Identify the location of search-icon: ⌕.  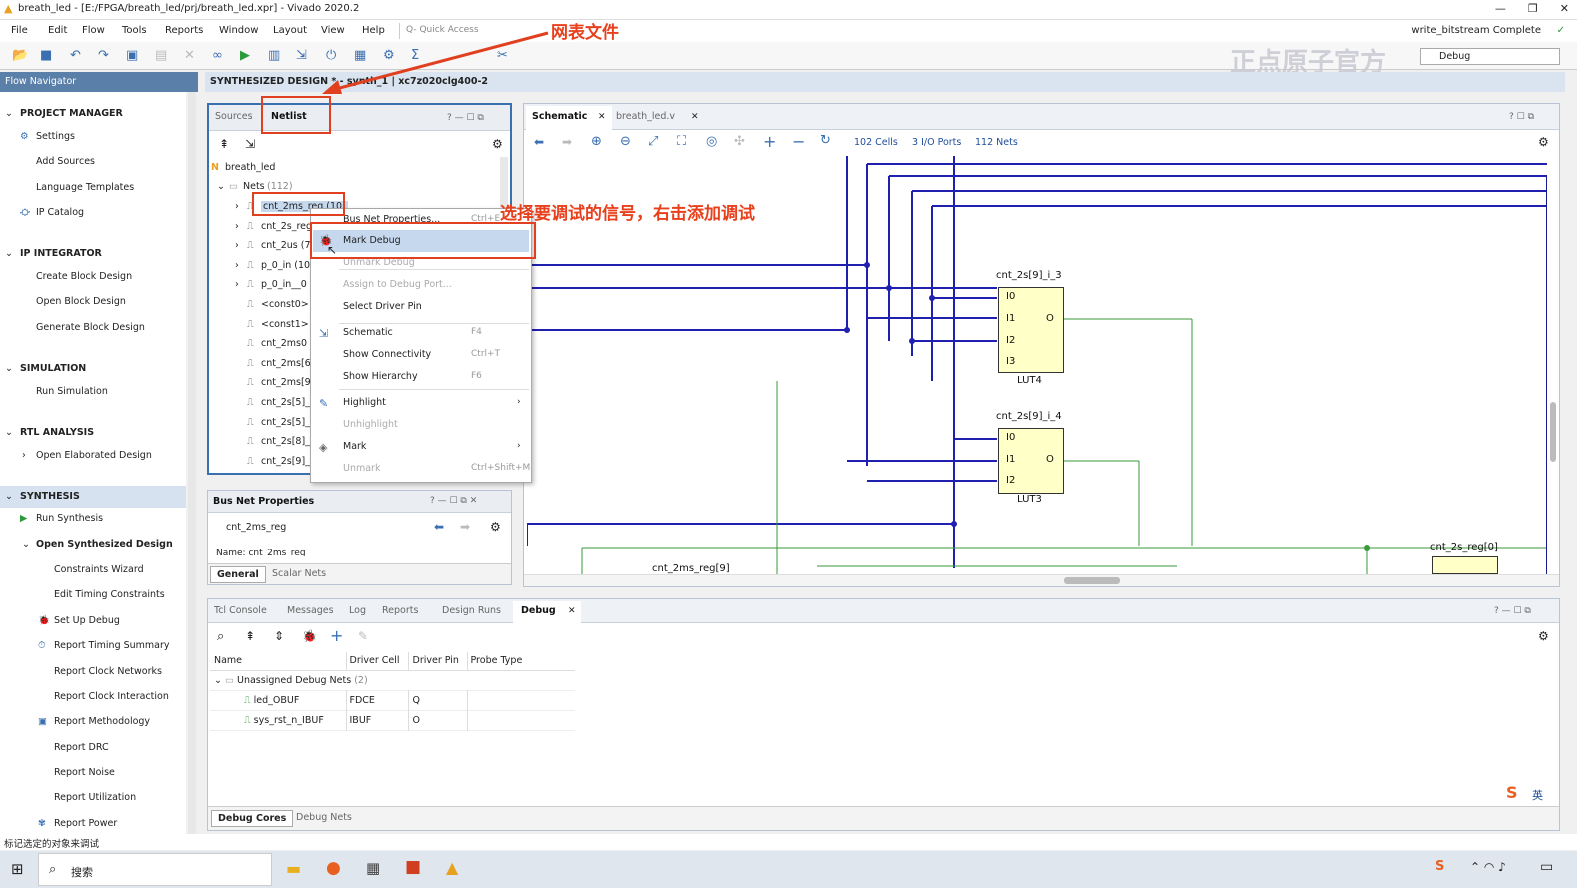
(220, 636).